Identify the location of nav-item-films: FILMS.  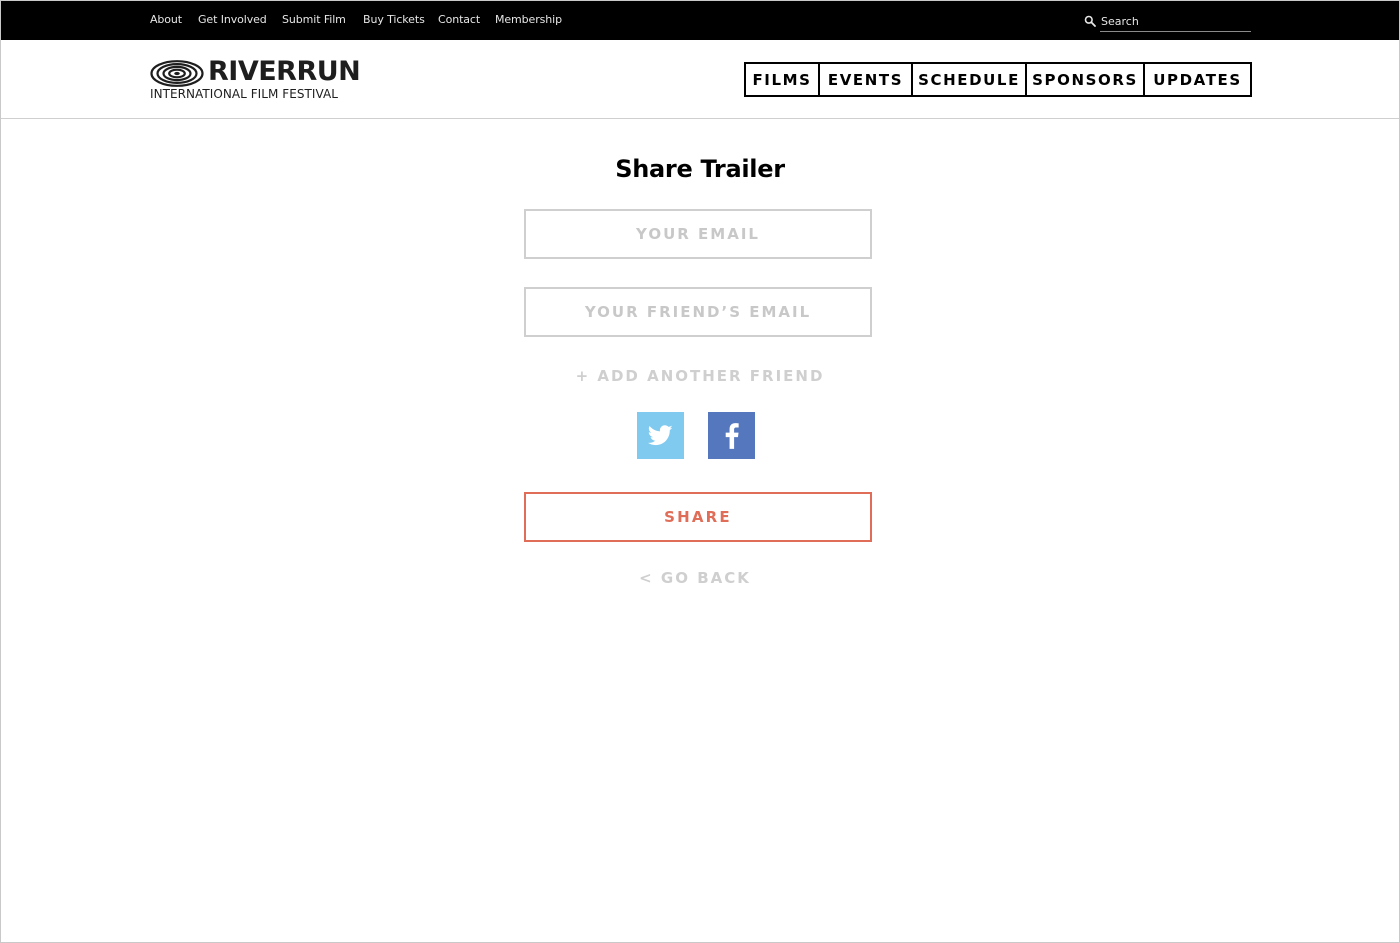
(783, 79).